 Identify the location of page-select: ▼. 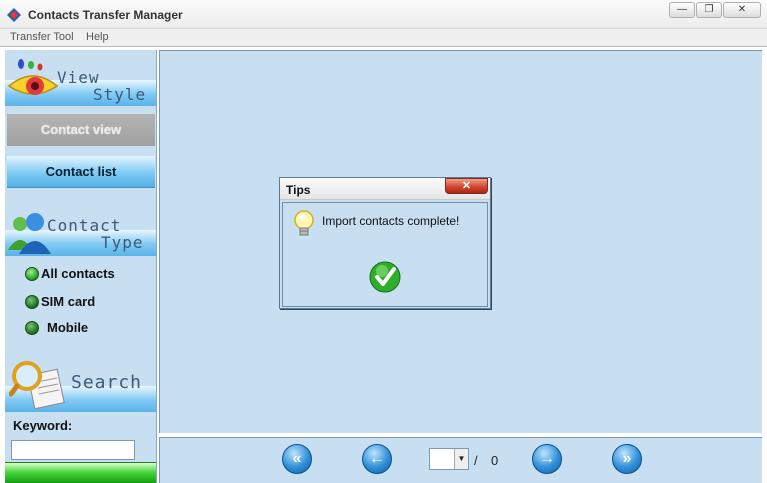
(449, 459).